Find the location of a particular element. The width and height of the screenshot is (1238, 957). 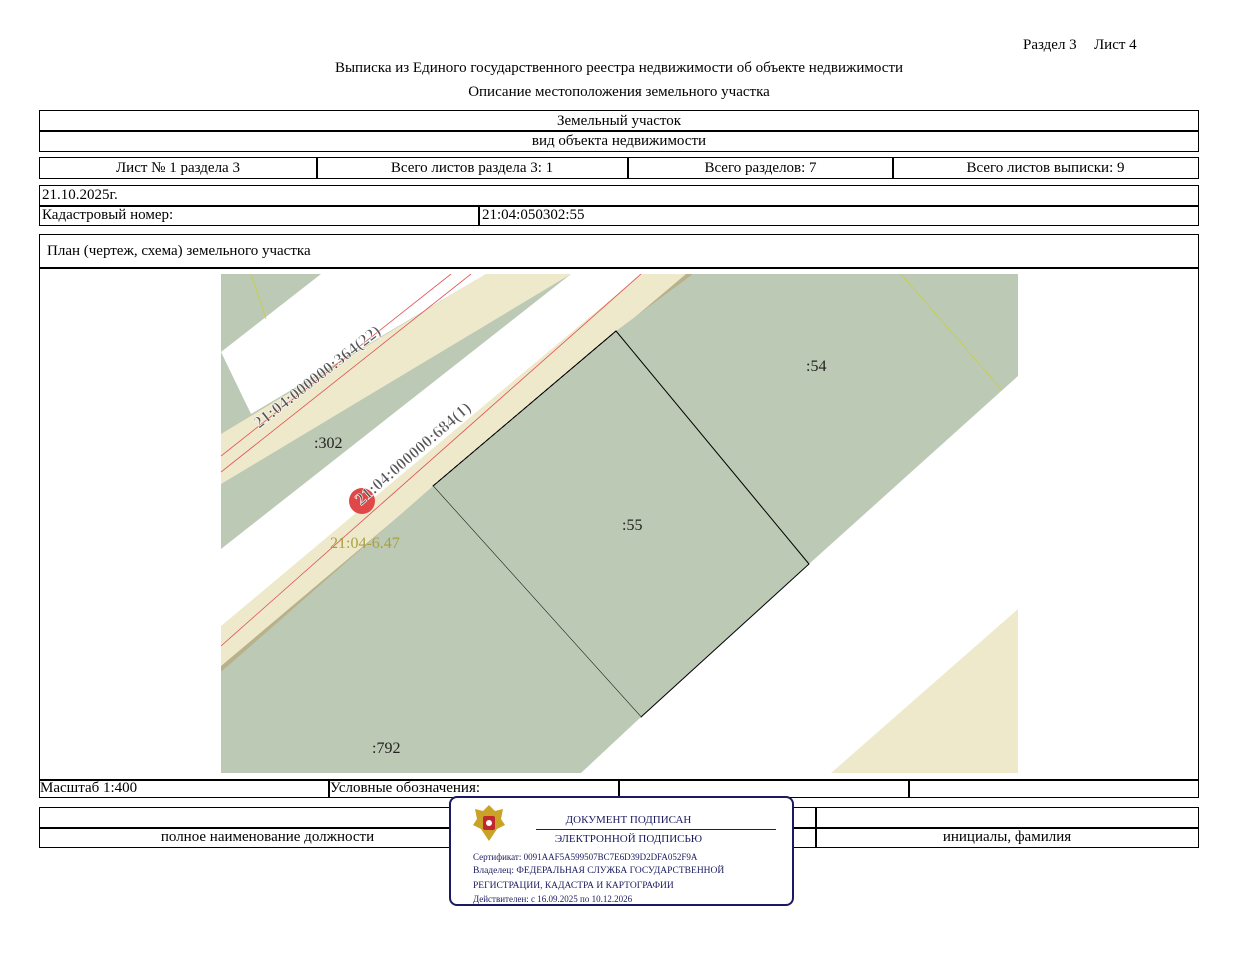

label-quarter: 21:04-6.47 is located at coordinates (365, 543).